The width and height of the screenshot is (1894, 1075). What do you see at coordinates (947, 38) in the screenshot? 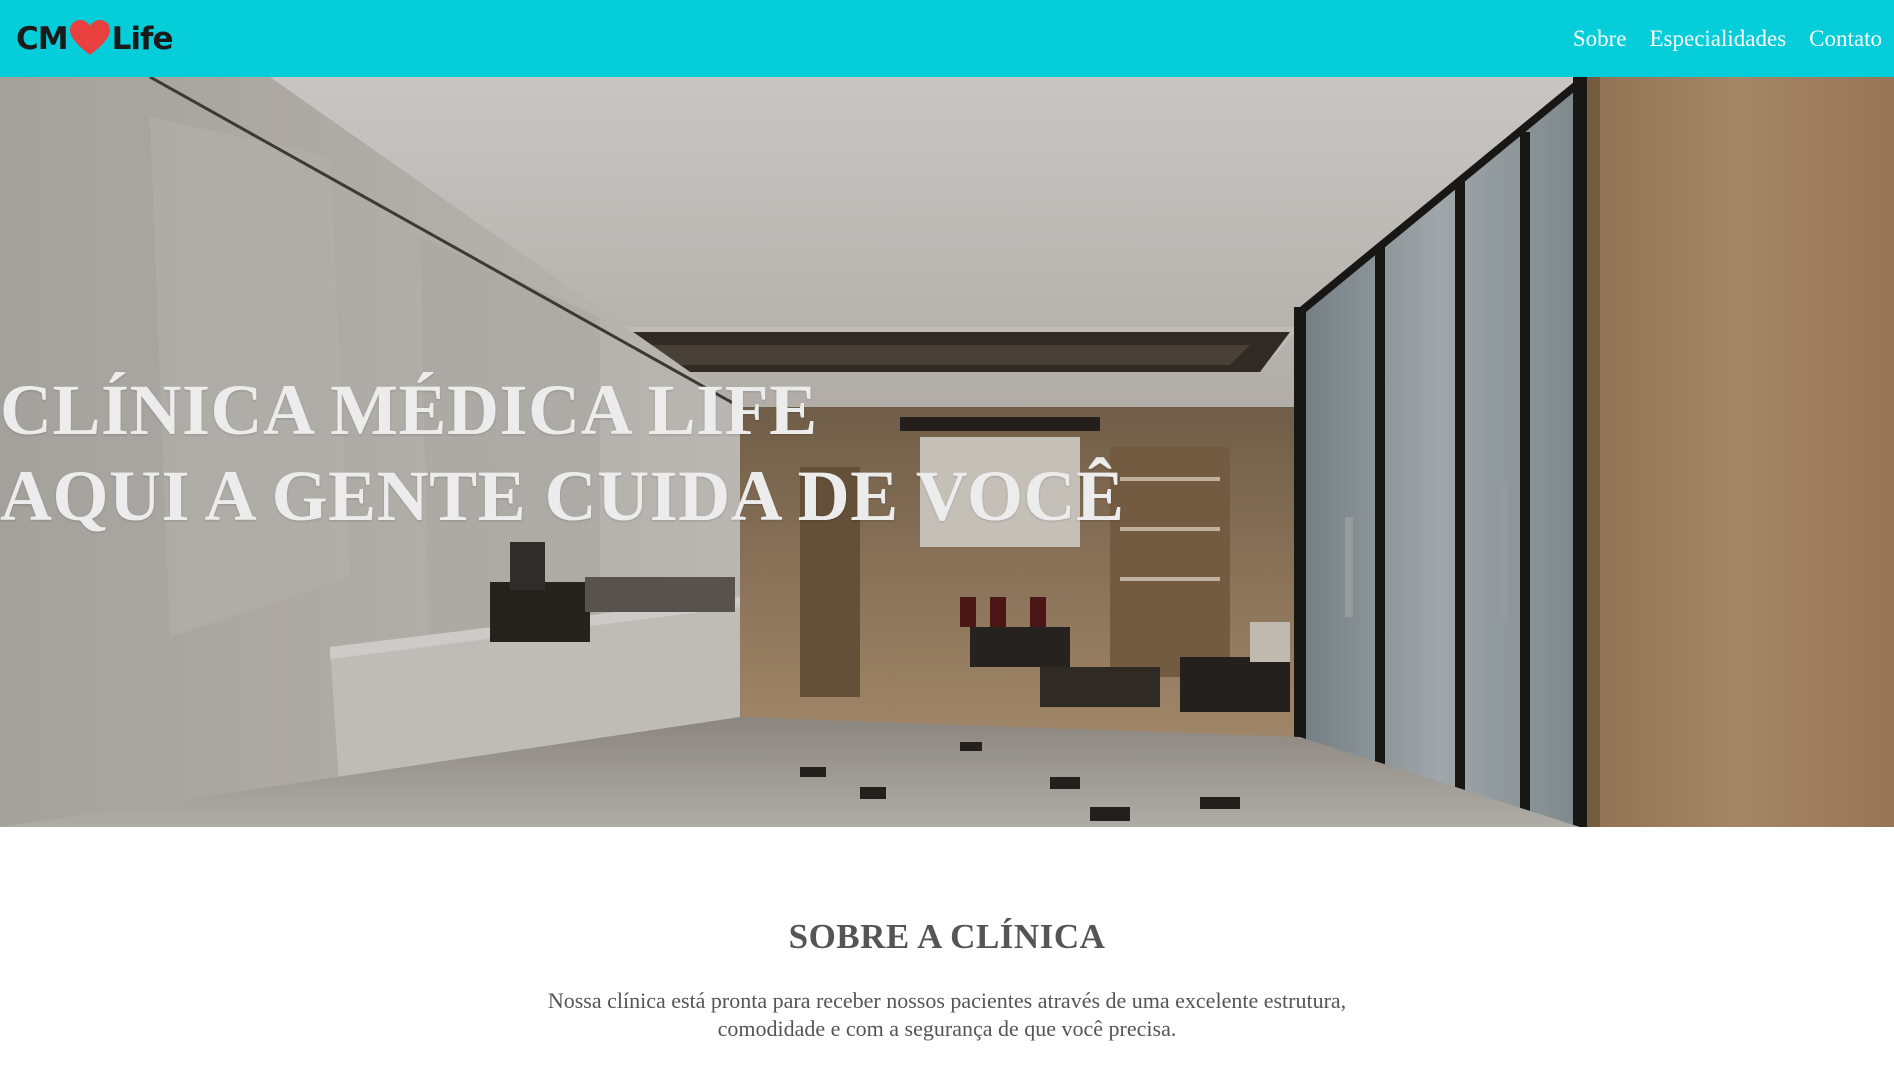
I see `top-navbar: CM Life Sobre Especialidades Contato` at bounding box center [947, 38].